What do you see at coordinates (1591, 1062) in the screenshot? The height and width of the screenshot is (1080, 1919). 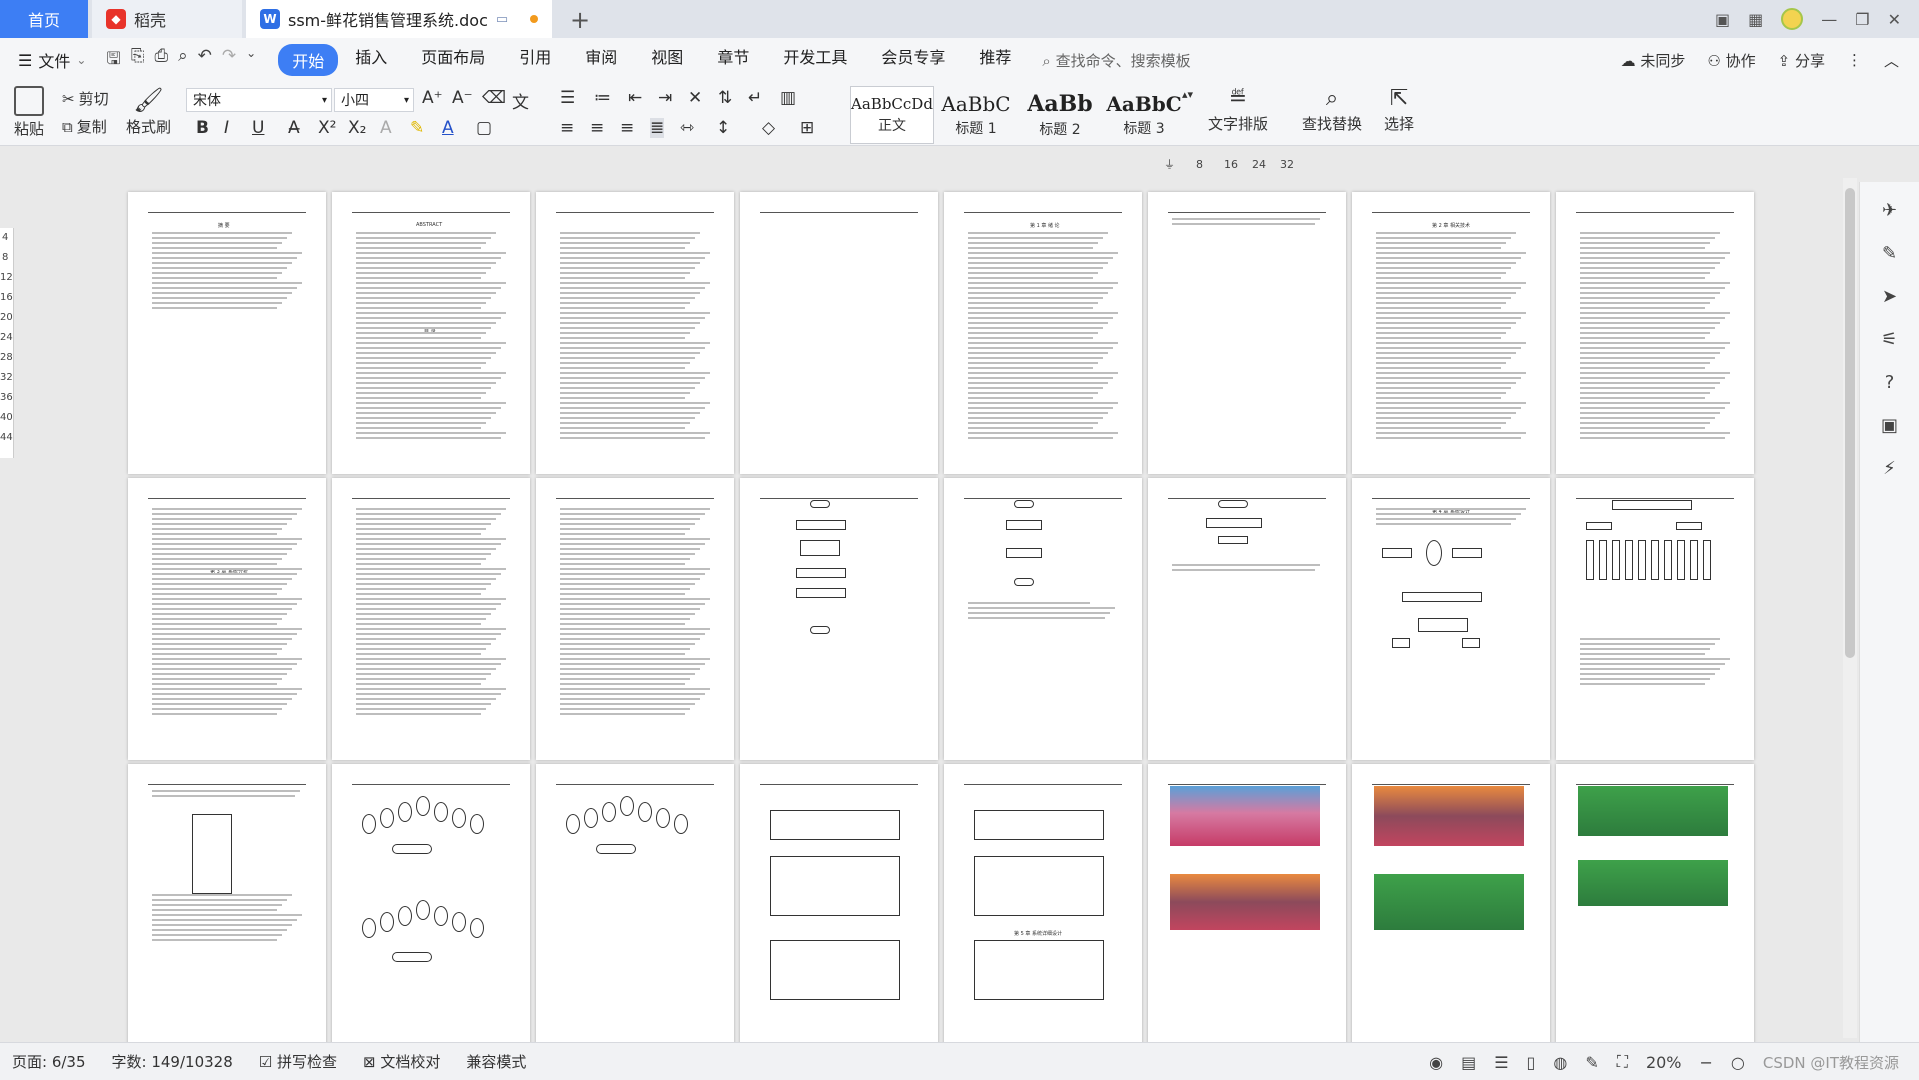 I see `write-view-icon: ✎` at bounding box center [1591, 1062].